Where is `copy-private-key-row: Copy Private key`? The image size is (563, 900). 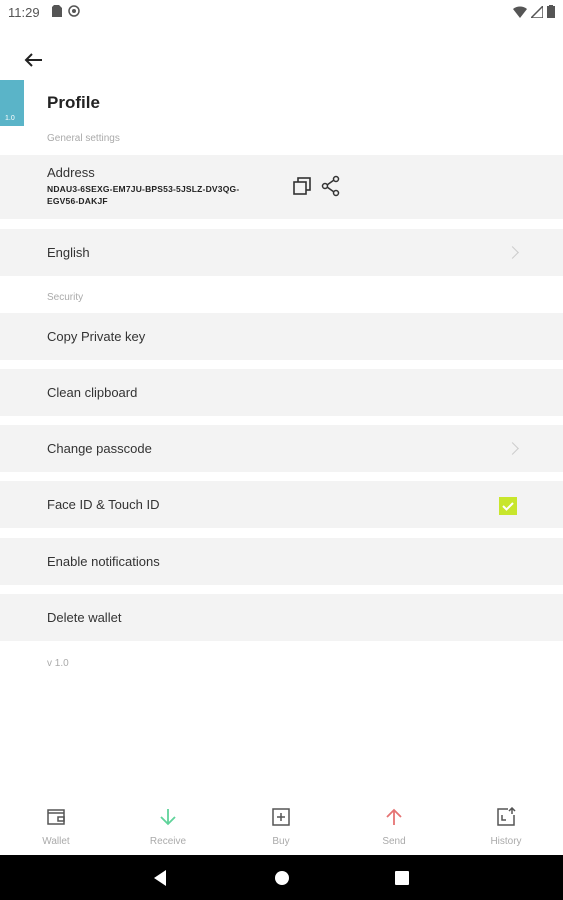 copy-private-key-row: Copy Private key is located at coordinates (281, 336).